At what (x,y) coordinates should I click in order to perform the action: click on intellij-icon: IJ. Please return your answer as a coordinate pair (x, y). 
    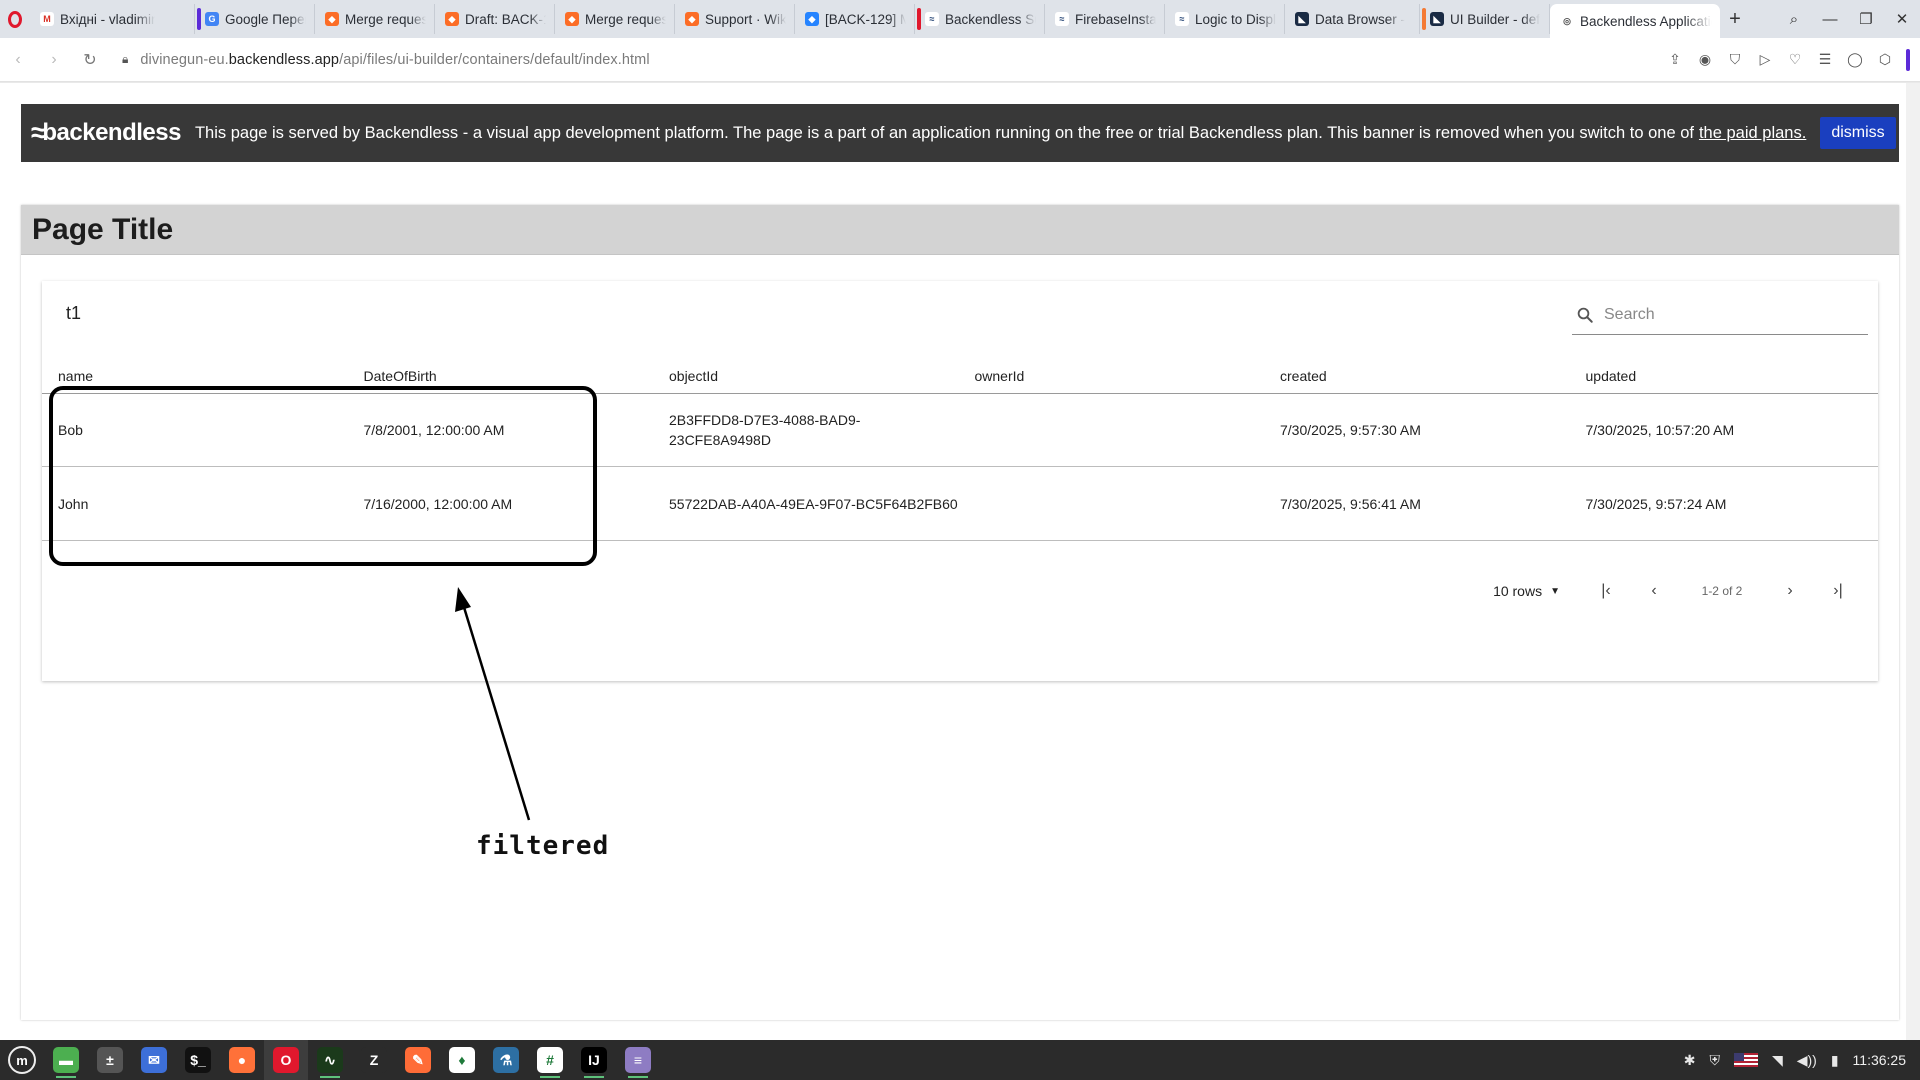
    Looking at the image, I should click on (594, 1060).